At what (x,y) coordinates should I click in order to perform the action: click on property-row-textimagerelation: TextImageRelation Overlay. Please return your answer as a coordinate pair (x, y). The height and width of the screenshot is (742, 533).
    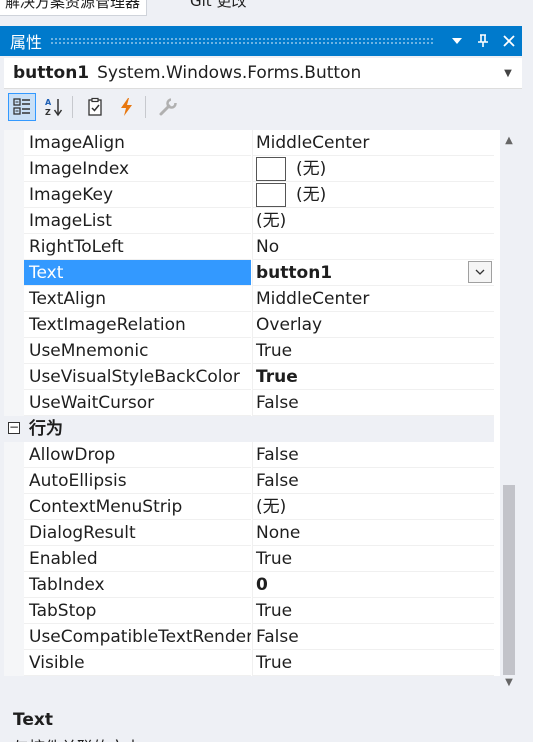
    Looking at the image, I should click on (249, 325).